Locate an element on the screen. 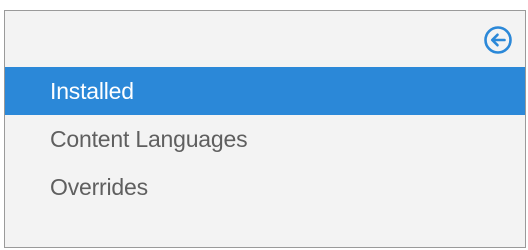  back-button is located at coordinates (498, 40).